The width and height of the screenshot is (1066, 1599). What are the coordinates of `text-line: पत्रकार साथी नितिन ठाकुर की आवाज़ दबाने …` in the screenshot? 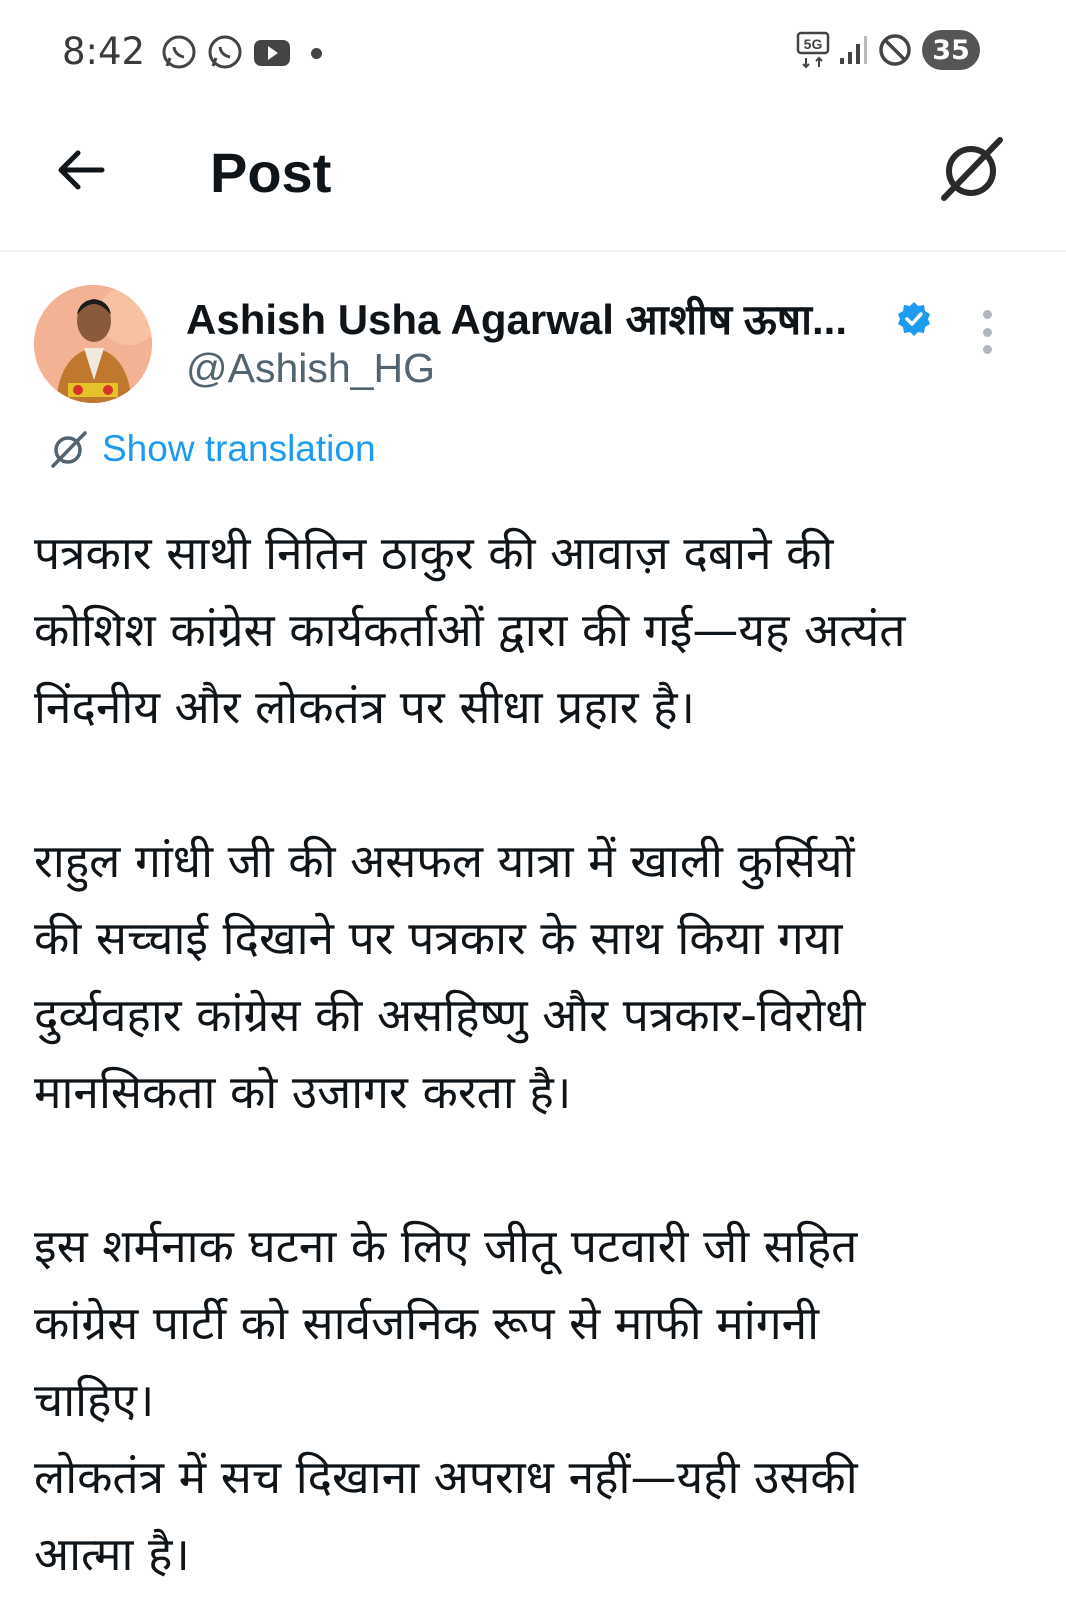 It's located at (434, 553).